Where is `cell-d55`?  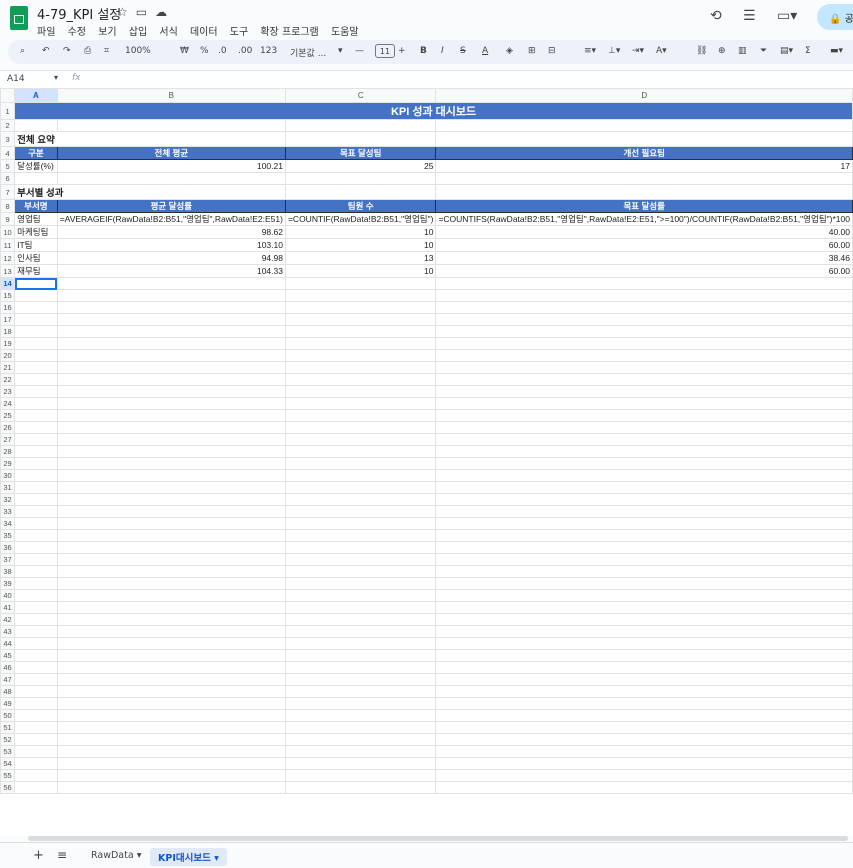 cell-d55 is located at coordinates (644, 775).